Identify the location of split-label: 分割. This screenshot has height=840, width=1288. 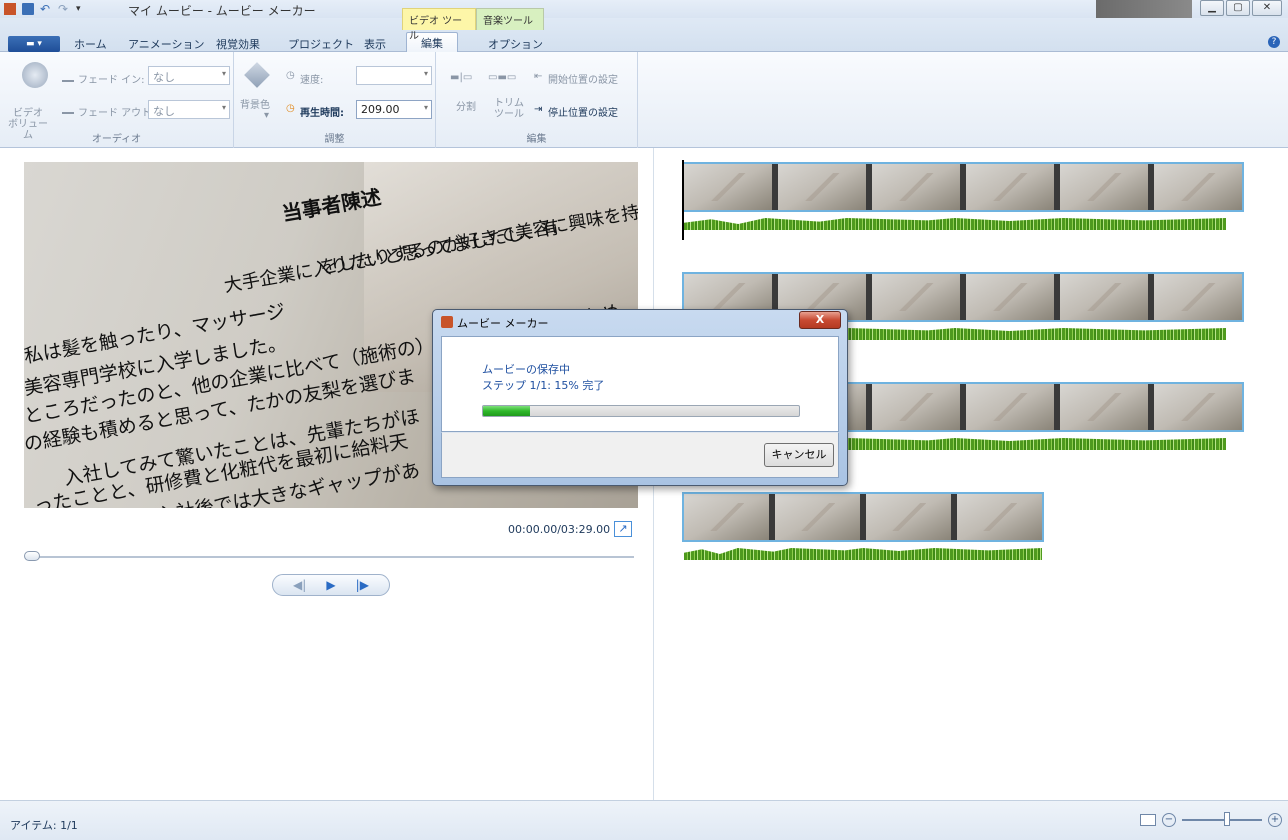
(466, 105).